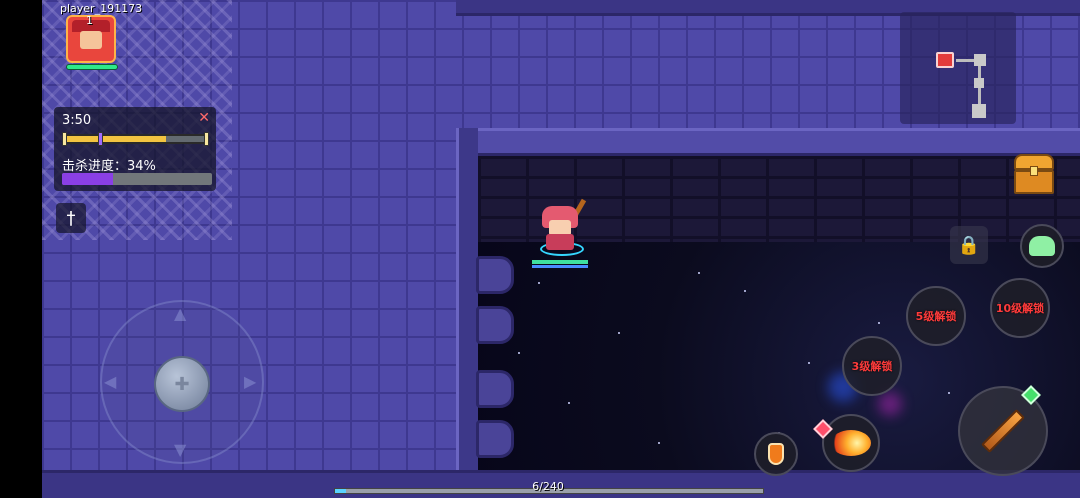 The image size is (1080, 498). What do you see at coordinates (548, 486) in the screenshot?
I see `experience-text: 6/240` at bounding box center [548, 486].